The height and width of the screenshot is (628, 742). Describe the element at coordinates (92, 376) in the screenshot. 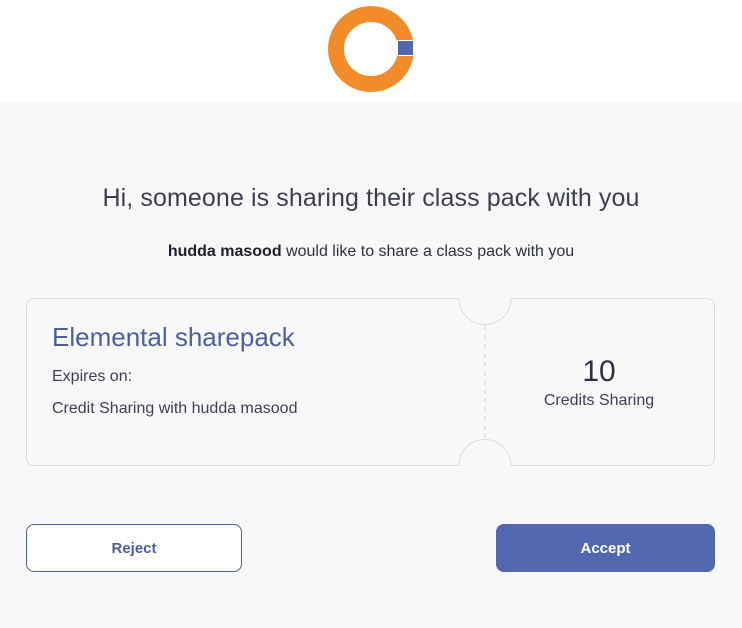

I see `expires-label: Expires on:` at that location.